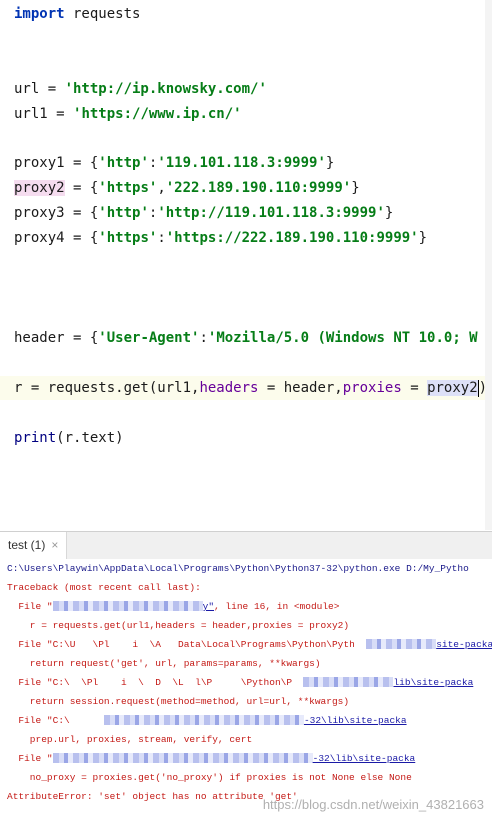  Describe the element at coordinates (300, 388) in the screenshot. I see `headers-assign: = header,` at that location.